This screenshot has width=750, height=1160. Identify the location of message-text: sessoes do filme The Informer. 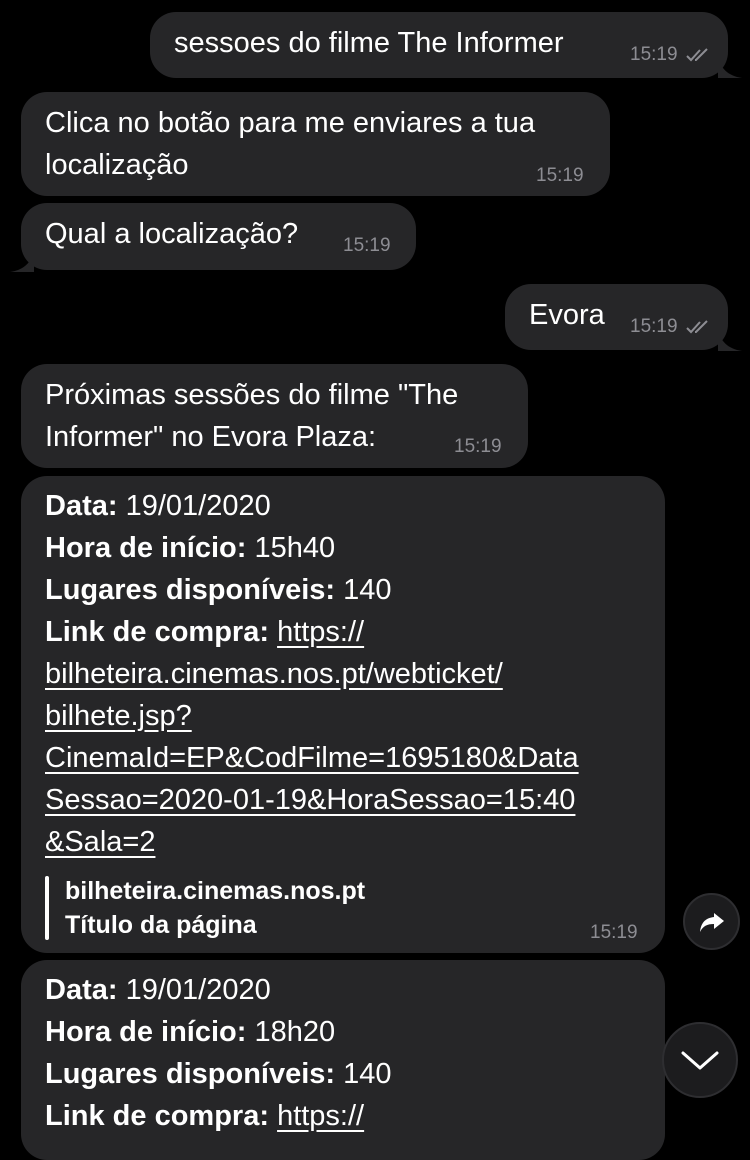
(369, 43).